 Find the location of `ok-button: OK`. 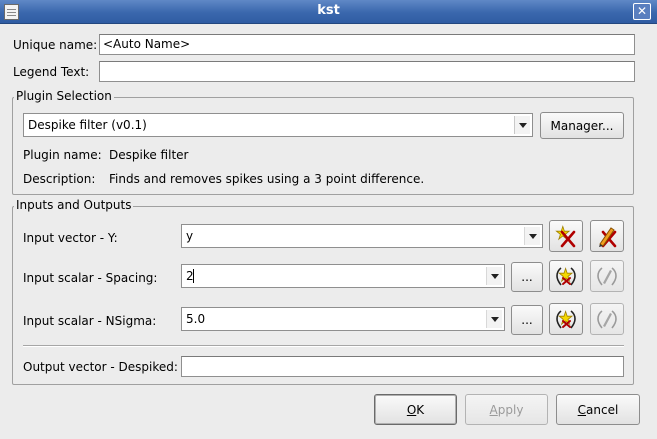

ok-button: OK is located at coordinates (415, 409).